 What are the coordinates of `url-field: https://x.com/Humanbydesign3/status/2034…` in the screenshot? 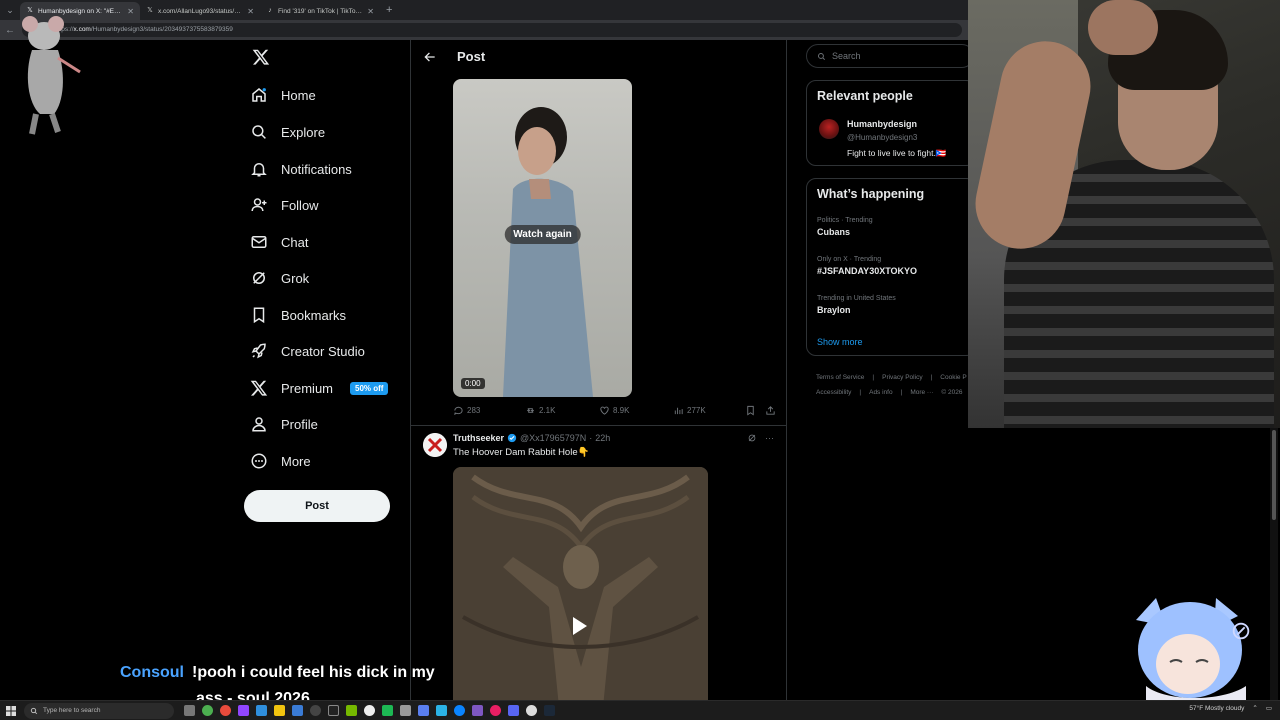 It's located at (492, 30).